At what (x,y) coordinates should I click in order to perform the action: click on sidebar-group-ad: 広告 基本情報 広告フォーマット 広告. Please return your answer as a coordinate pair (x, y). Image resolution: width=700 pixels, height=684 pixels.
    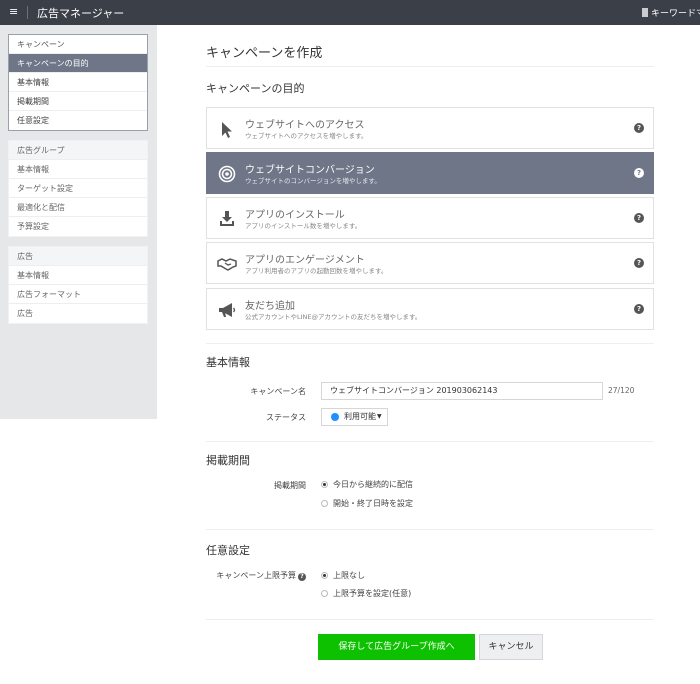
    Looking at the image, I should click on (78, 285).